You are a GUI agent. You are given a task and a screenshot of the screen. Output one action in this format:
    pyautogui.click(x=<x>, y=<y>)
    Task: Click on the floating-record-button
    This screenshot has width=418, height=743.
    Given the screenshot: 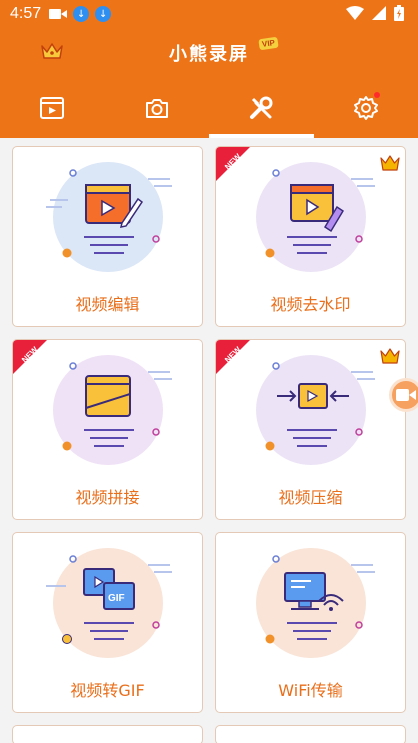 What is the action you would take?
    pyautogui.click(x=403, y=395)
    